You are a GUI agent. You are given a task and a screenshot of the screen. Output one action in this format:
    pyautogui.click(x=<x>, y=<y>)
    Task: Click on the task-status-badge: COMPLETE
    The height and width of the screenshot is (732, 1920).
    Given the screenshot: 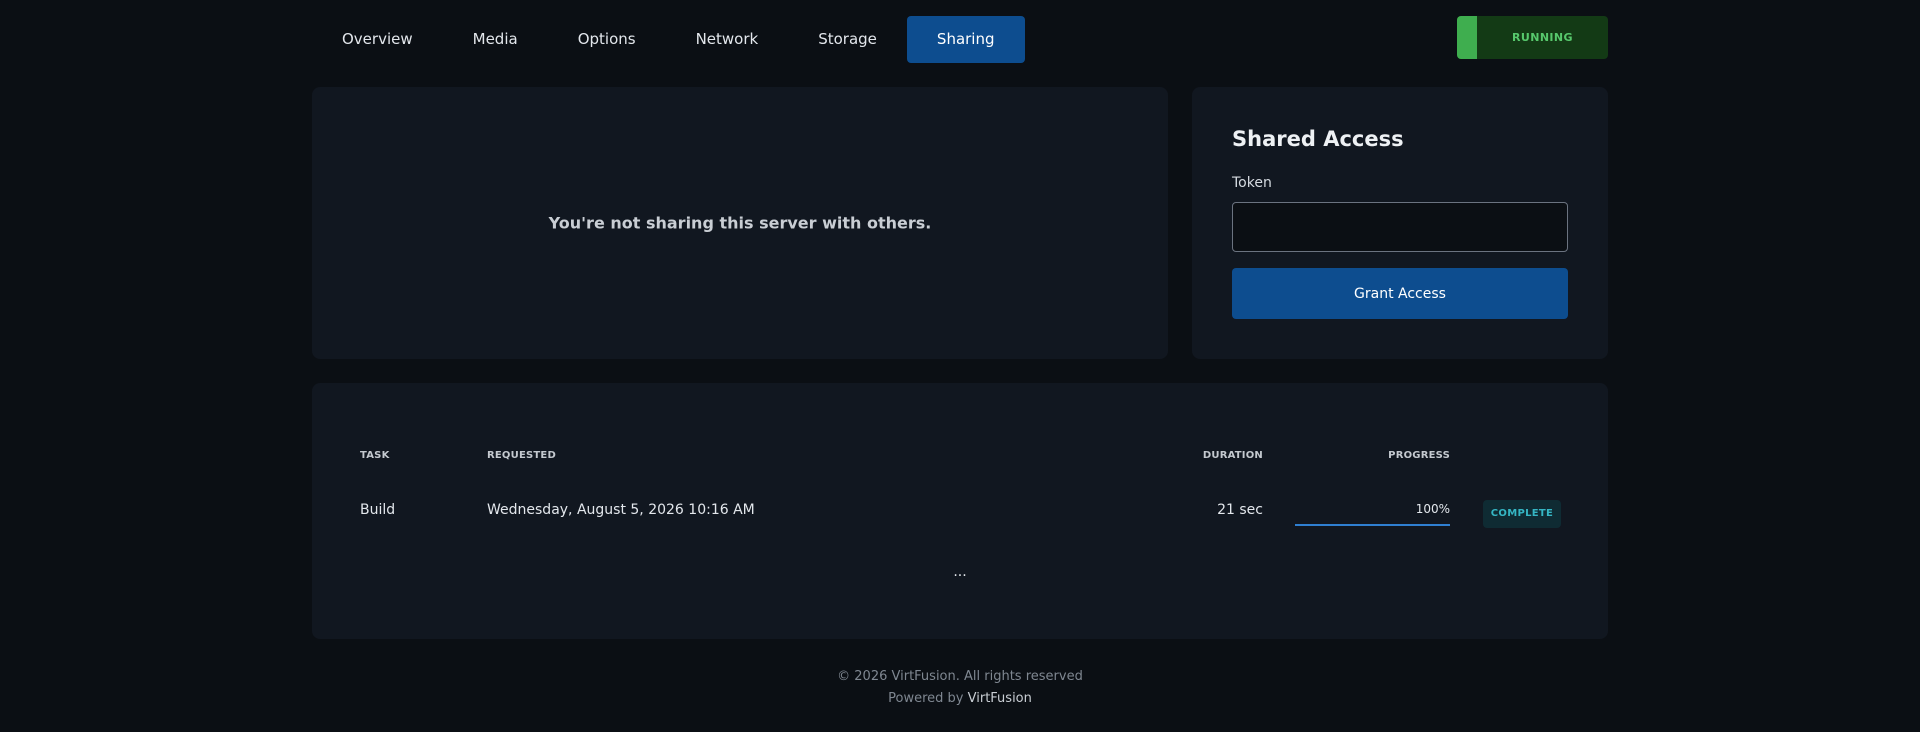 What is the action you would take?
    pyautogui.click(x=1522, y=514)
    